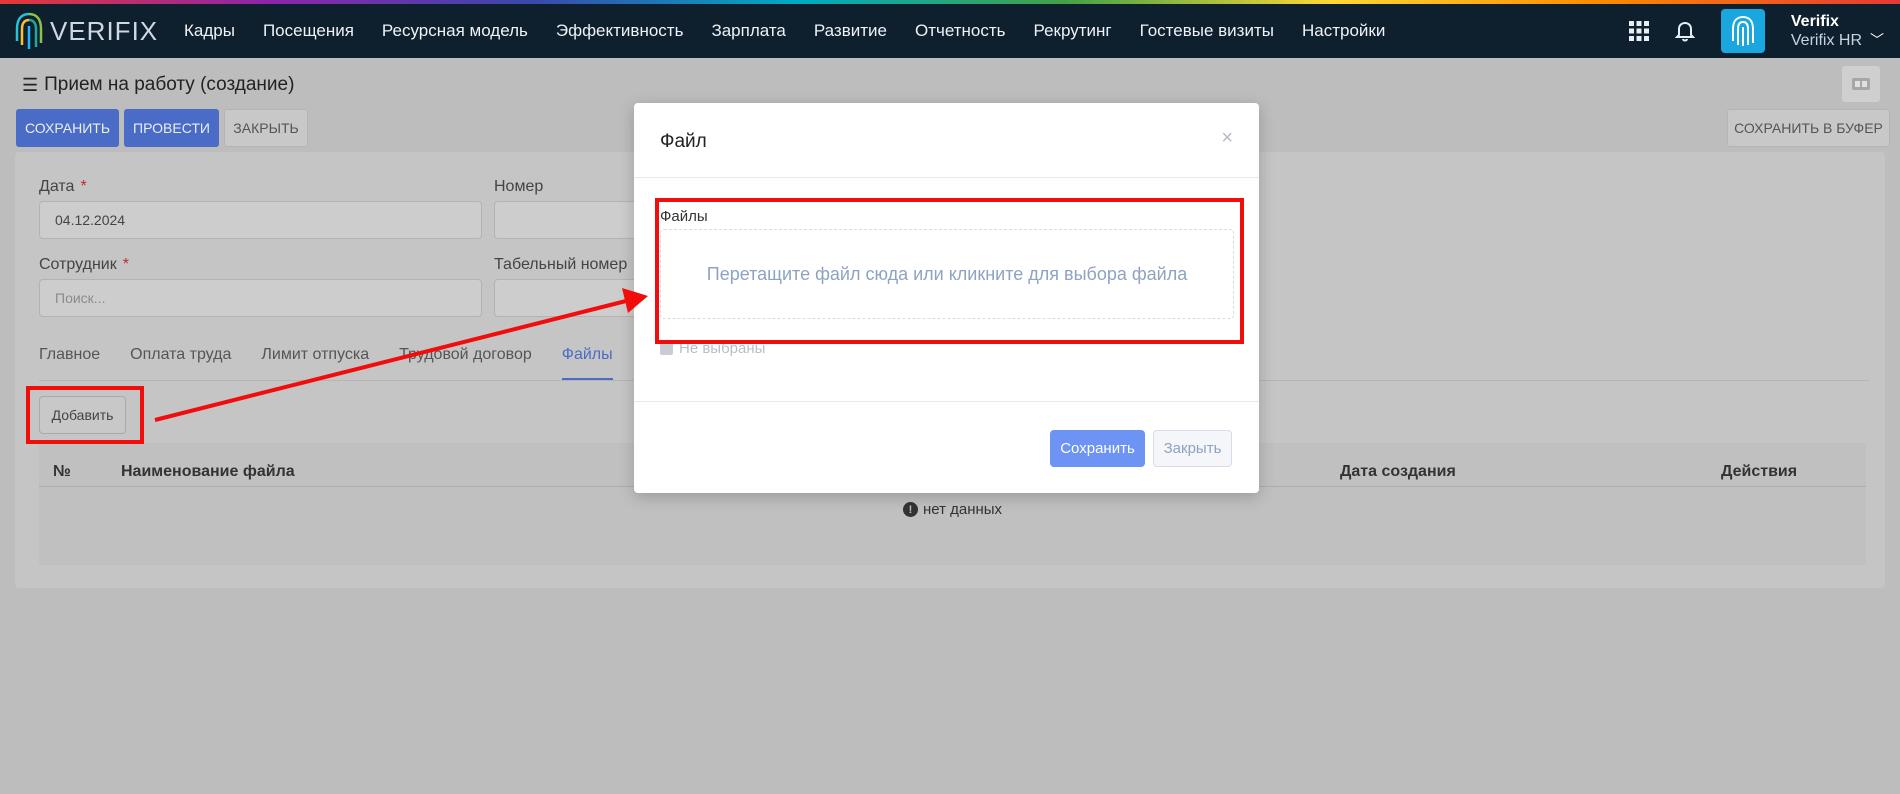 Image resolution: width=1900 pixels, height=794 pixels. What do you see at coordinates (171, 128) in the screenshot?
I see `post-button: ПРОВЕСТИ` at bounding box center [171, 128].